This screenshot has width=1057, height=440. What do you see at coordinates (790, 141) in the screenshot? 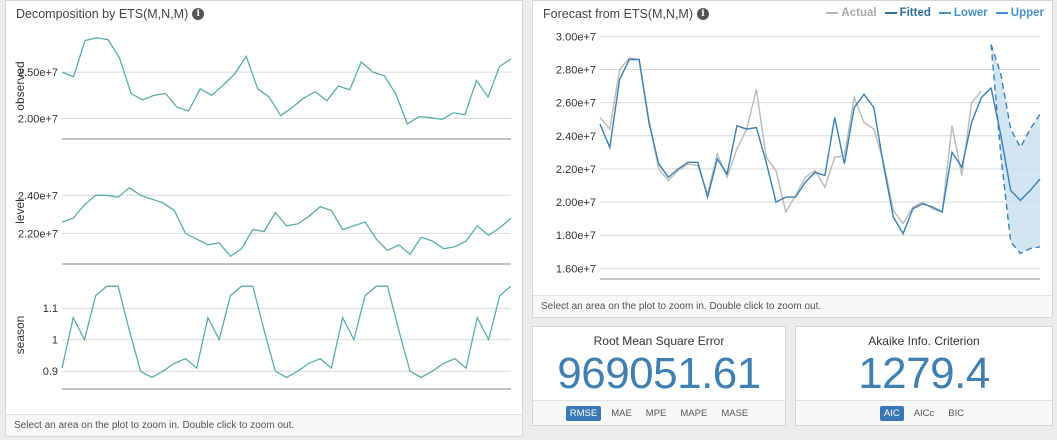
I see `series-line-actual` at bounding box center [790, 141].